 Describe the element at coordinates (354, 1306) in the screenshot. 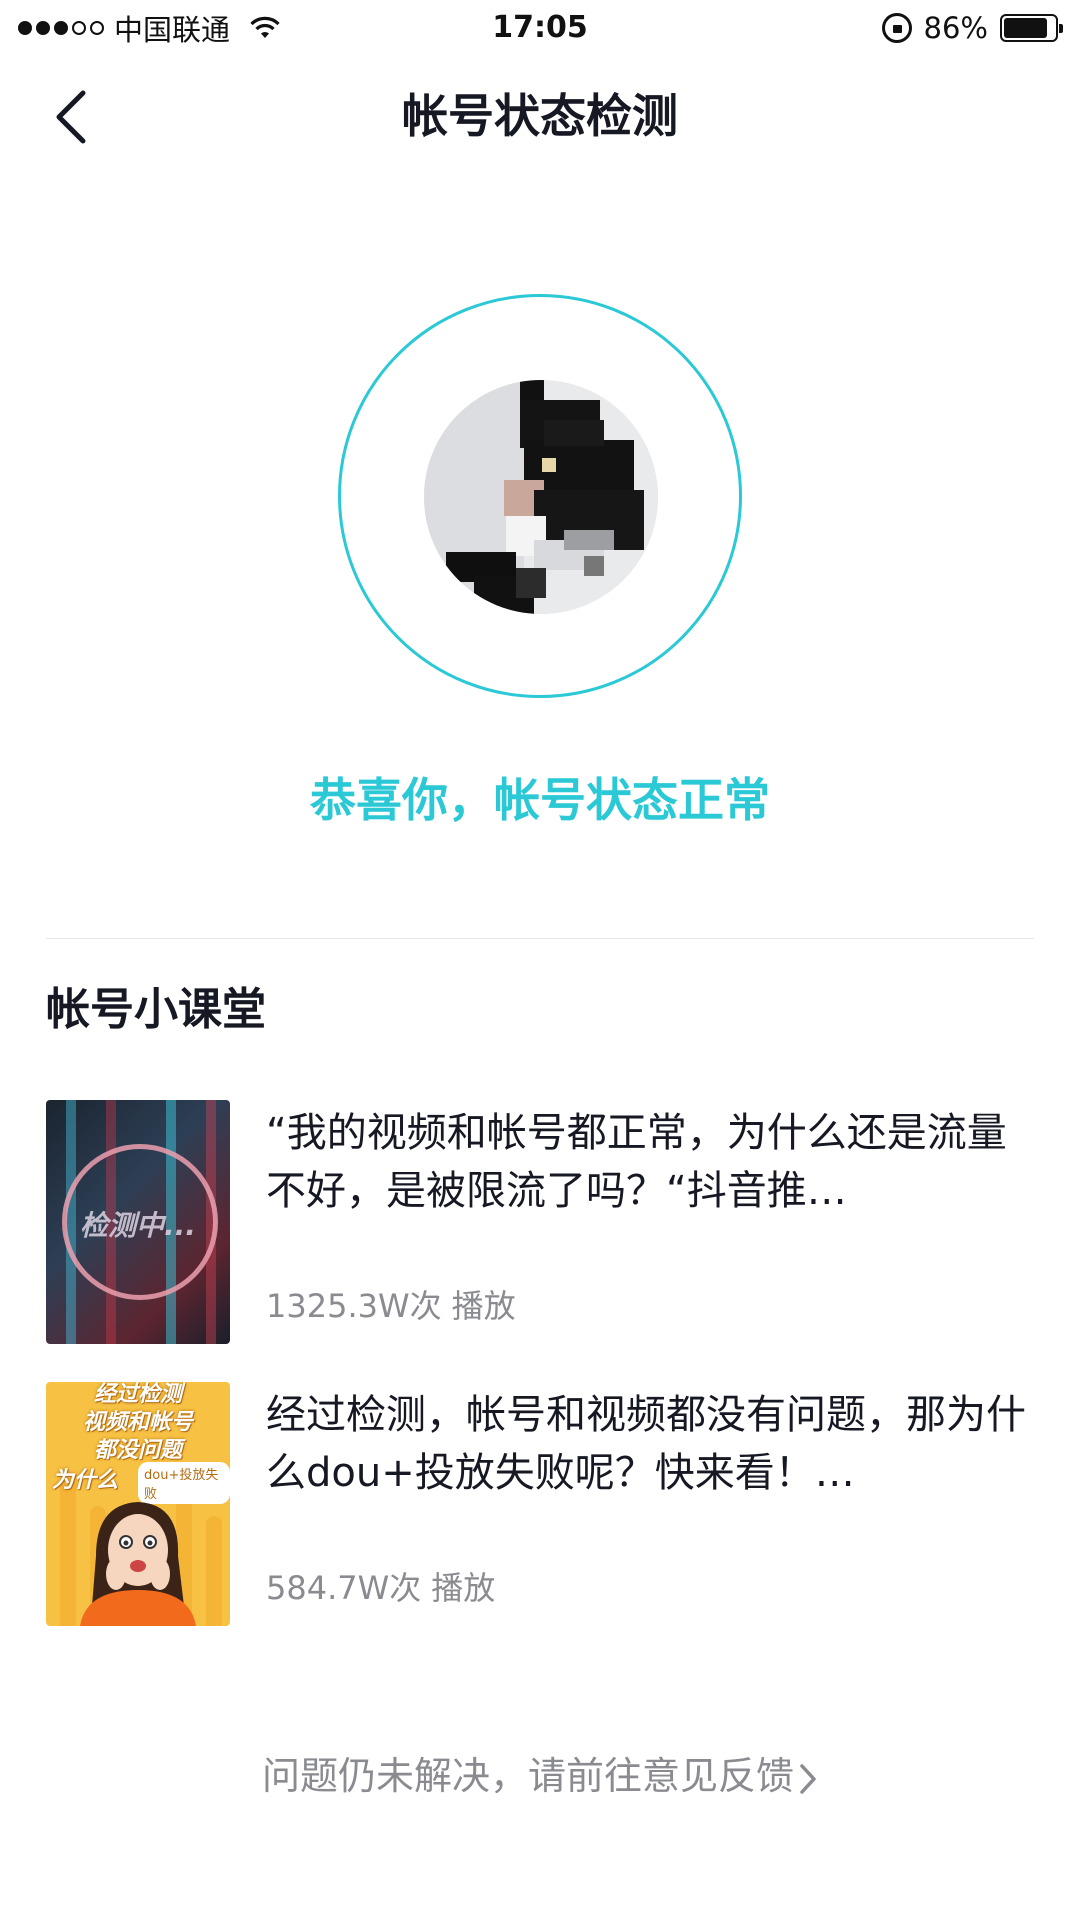

I see `play-count-value: 1325.3W次` at that location.